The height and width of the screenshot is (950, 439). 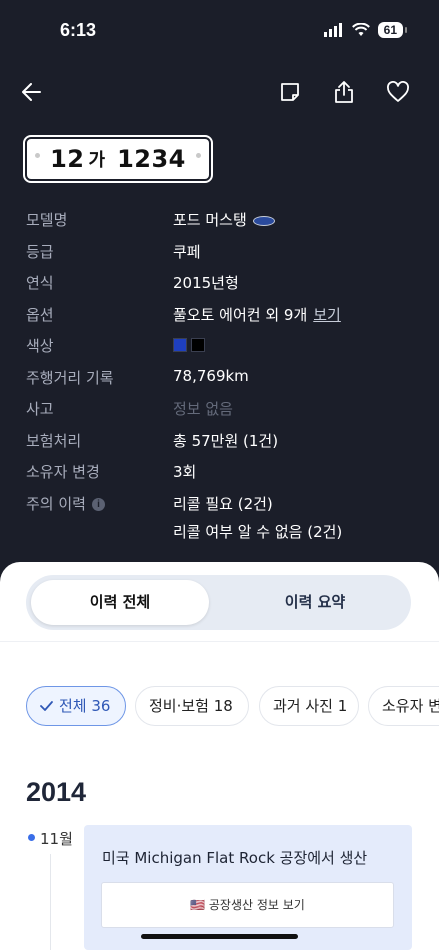 What do you see at coordinates (54, 441) in the screenshot?
I see `info-label: 보험처리` at bounding box center [54, 441].